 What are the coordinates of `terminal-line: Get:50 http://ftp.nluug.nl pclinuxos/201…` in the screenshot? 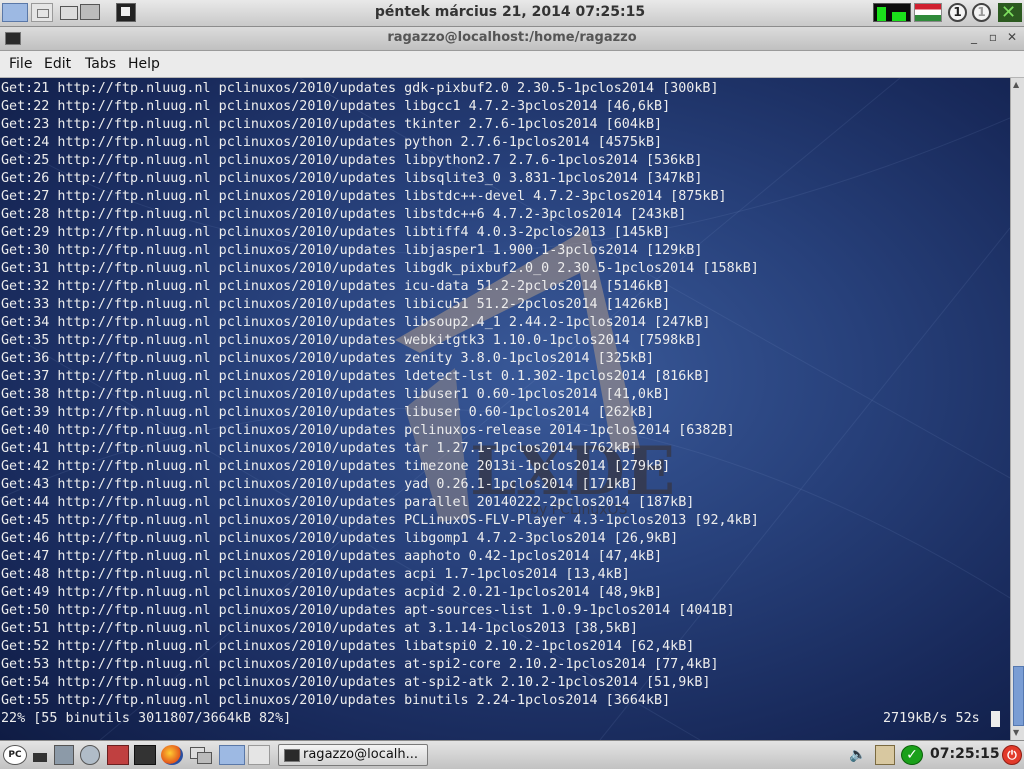 It's located at (368, 610).